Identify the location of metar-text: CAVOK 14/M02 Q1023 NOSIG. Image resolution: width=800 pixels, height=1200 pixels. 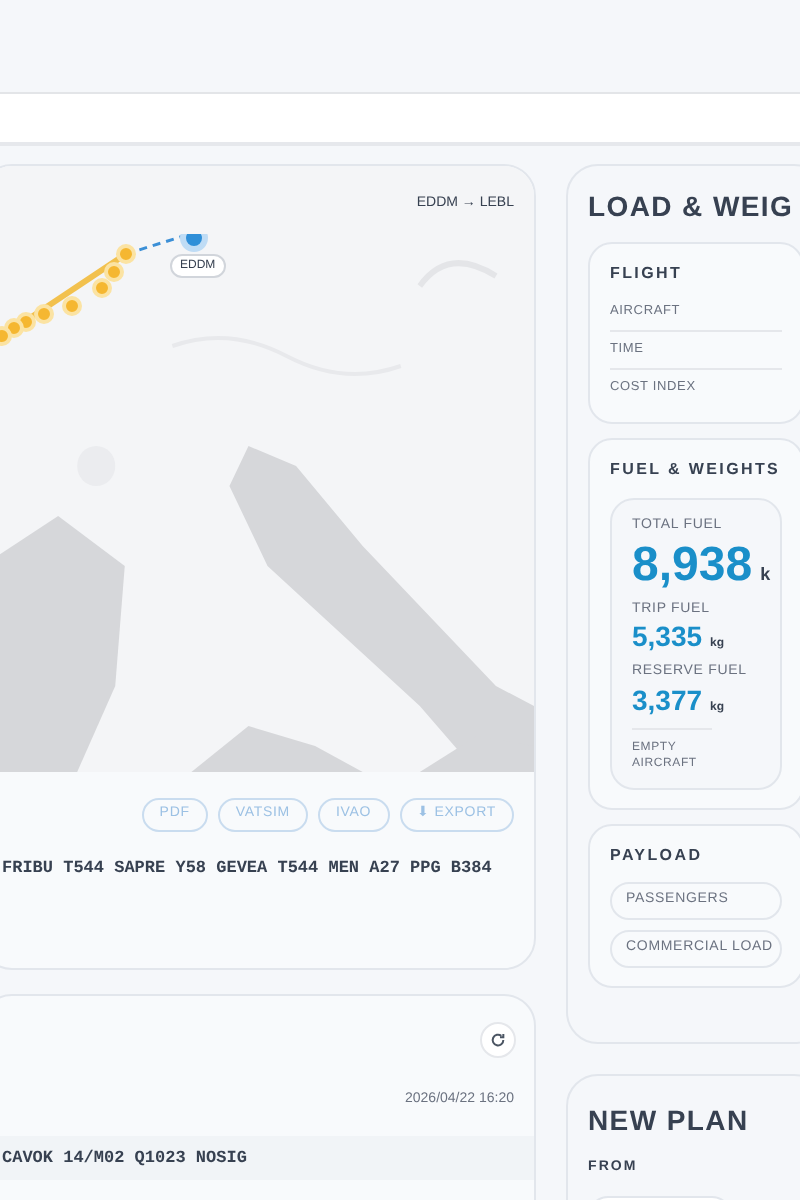
(267, 1158).